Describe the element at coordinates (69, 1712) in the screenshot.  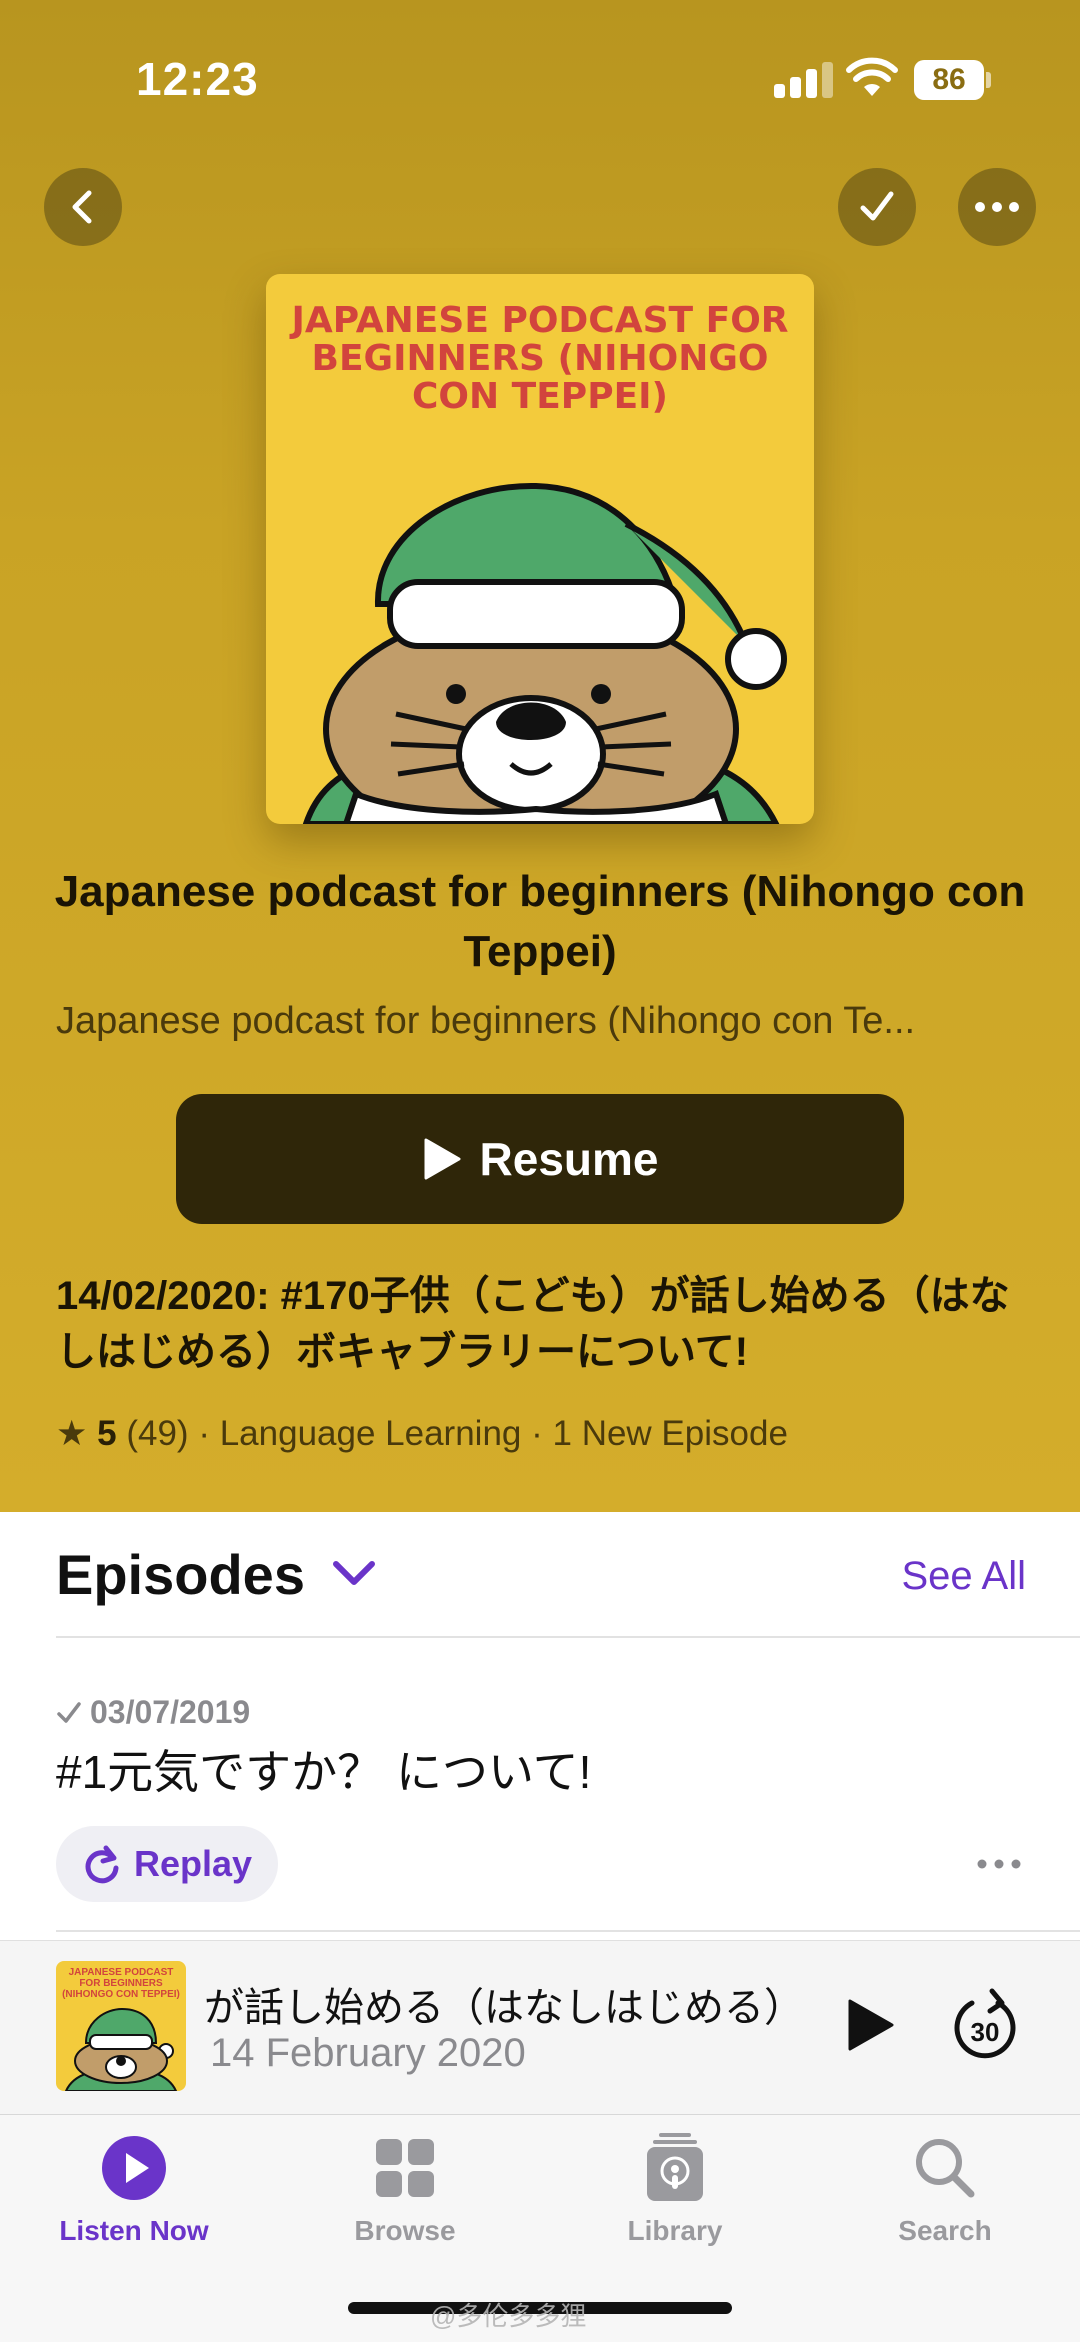
I see `played-checkmark-icon` at that location.